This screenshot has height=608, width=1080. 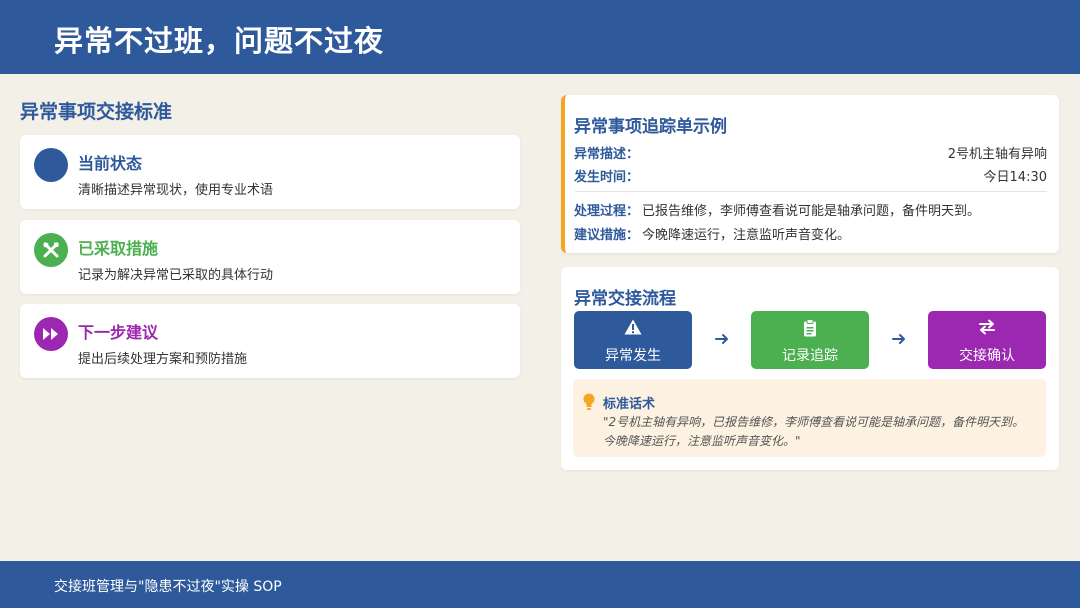 What do you see at coordinates (118, 332) in the screenshot?
I see `card-title: 下一步建议` at bounding box center [118, 332].